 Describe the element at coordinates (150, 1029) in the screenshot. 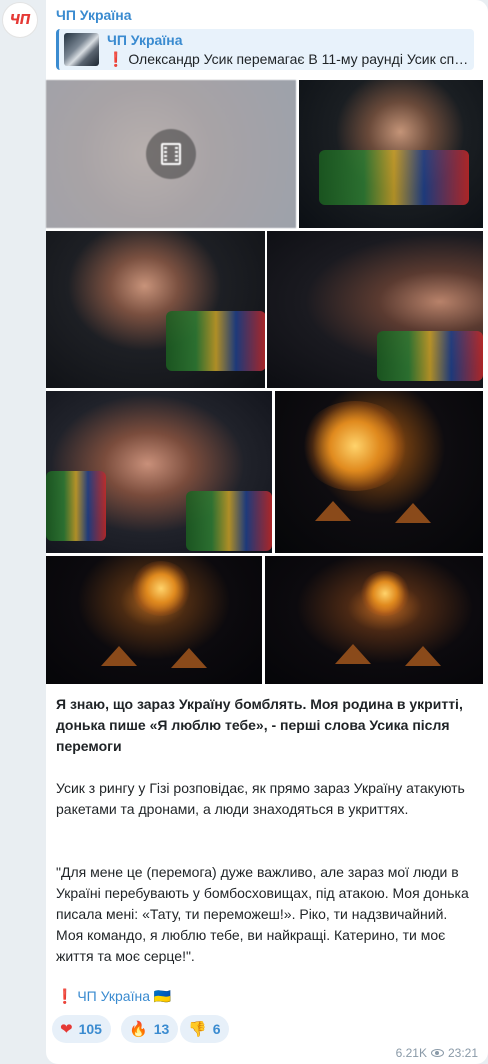

I see `reaction-fire: 🔥 13` at that location.